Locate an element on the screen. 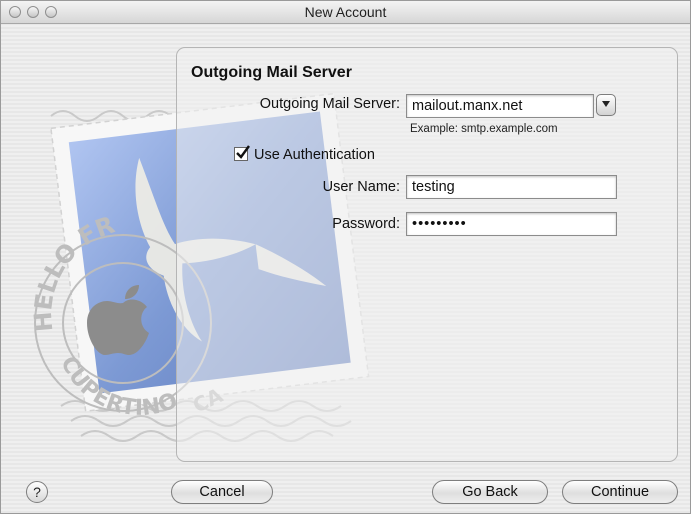  use-authentication-checkbox is located at coordinates (242, 153).